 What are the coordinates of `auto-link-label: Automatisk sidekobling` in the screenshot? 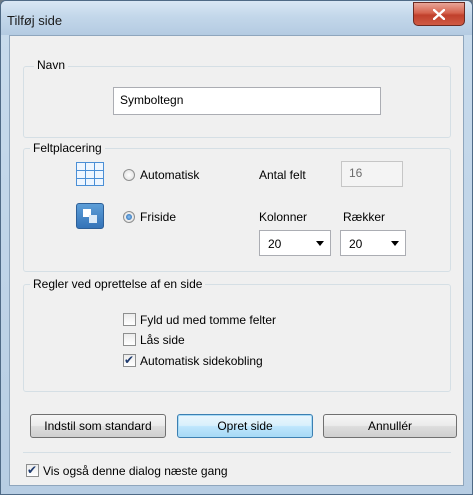 It's located at (201, 361).